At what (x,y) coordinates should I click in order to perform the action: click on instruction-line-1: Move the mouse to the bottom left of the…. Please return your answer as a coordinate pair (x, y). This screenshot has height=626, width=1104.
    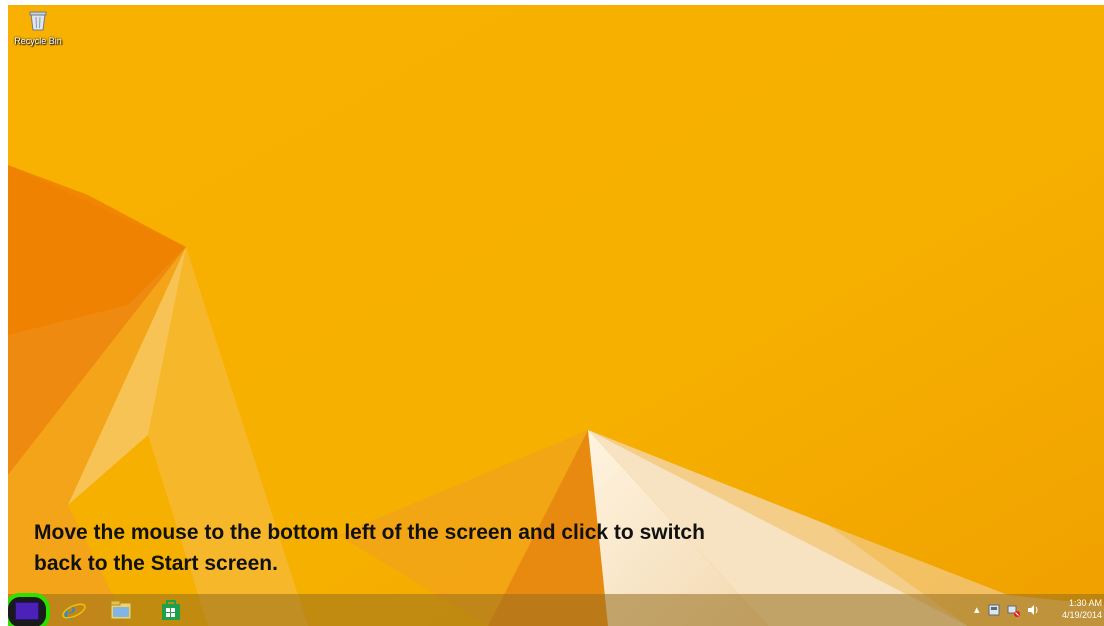
    Looking at the image, I should click on (369, 532).